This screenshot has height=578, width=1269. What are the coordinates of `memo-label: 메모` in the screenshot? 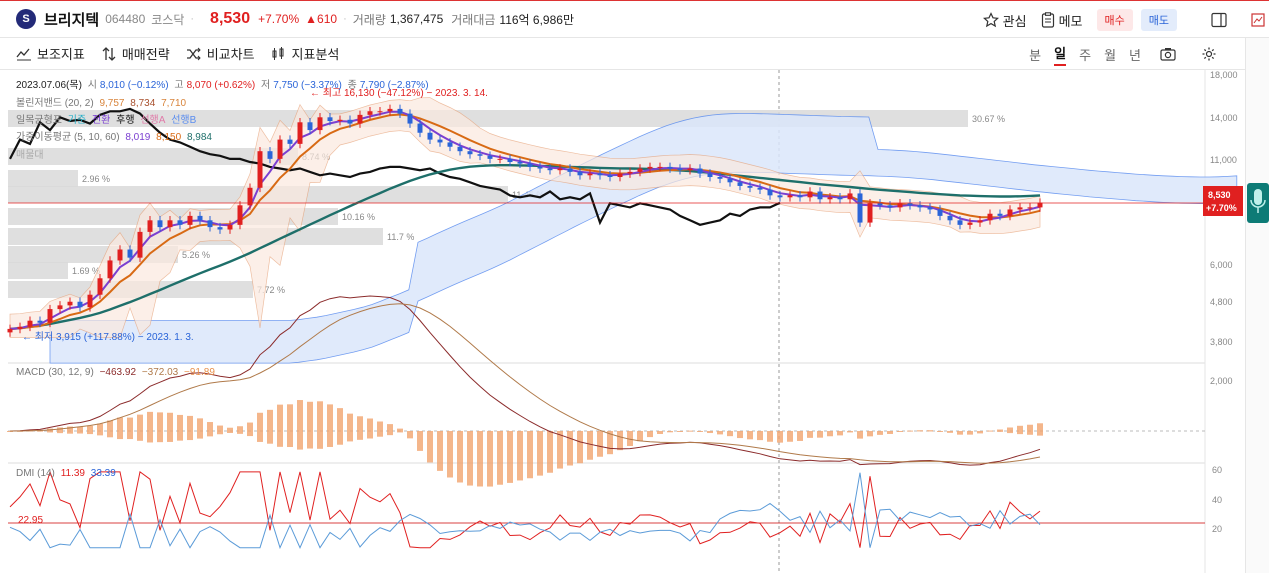 It's located at (1070, 21).